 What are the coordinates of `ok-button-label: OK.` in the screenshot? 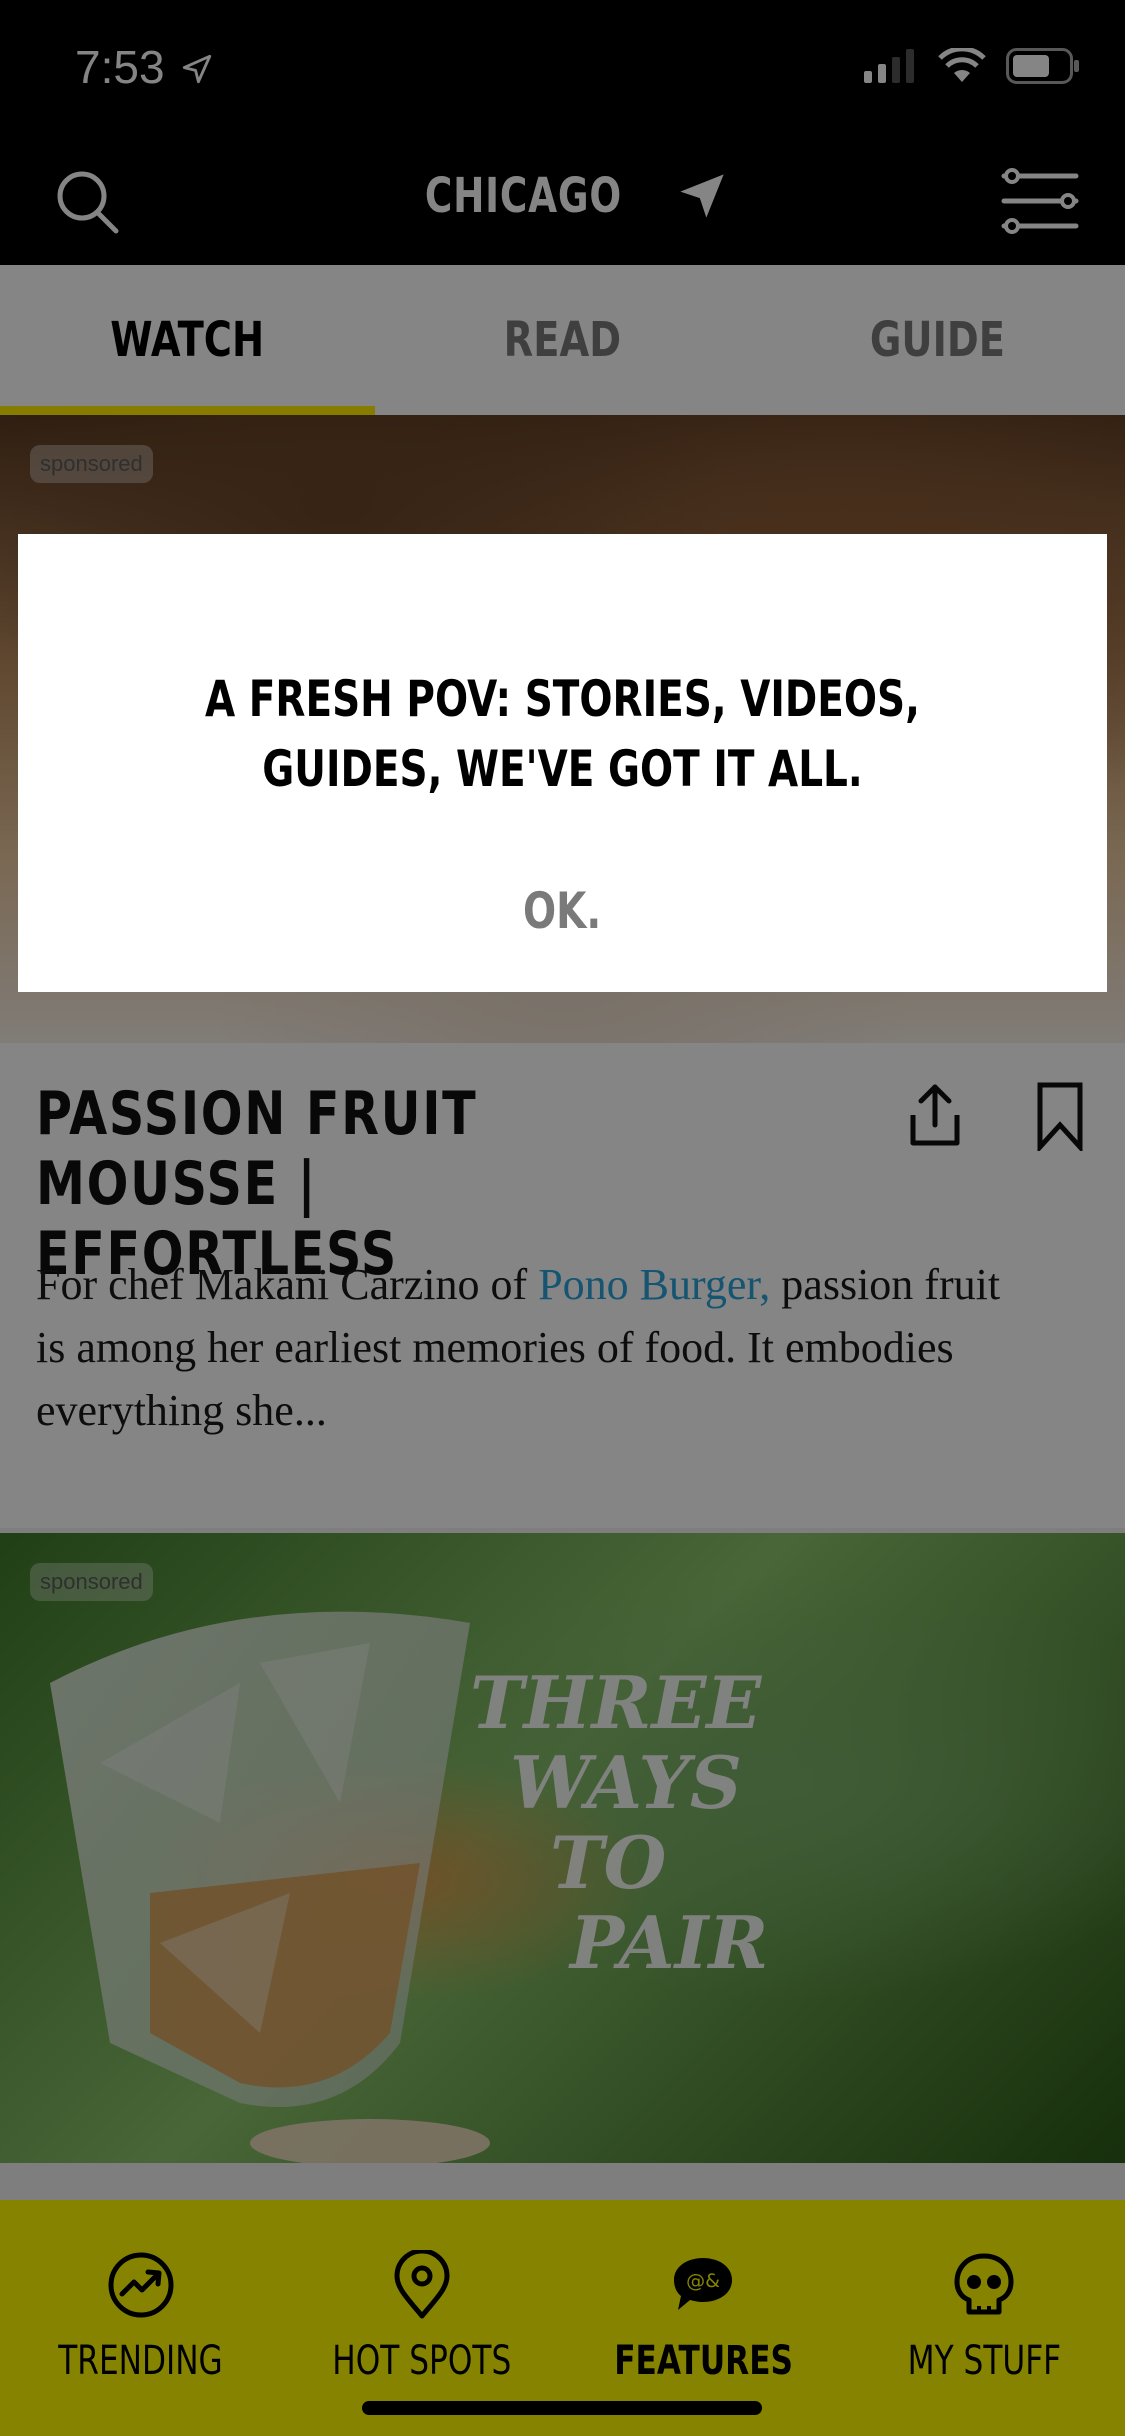 It's located at (562, 911).